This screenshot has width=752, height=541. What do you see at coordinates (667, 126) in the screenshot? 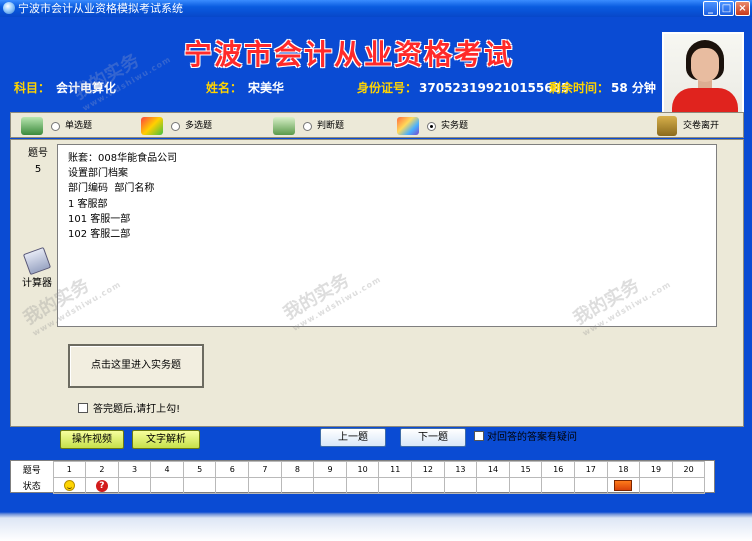
I see `submit-icon` at bounding box center [667, 126].